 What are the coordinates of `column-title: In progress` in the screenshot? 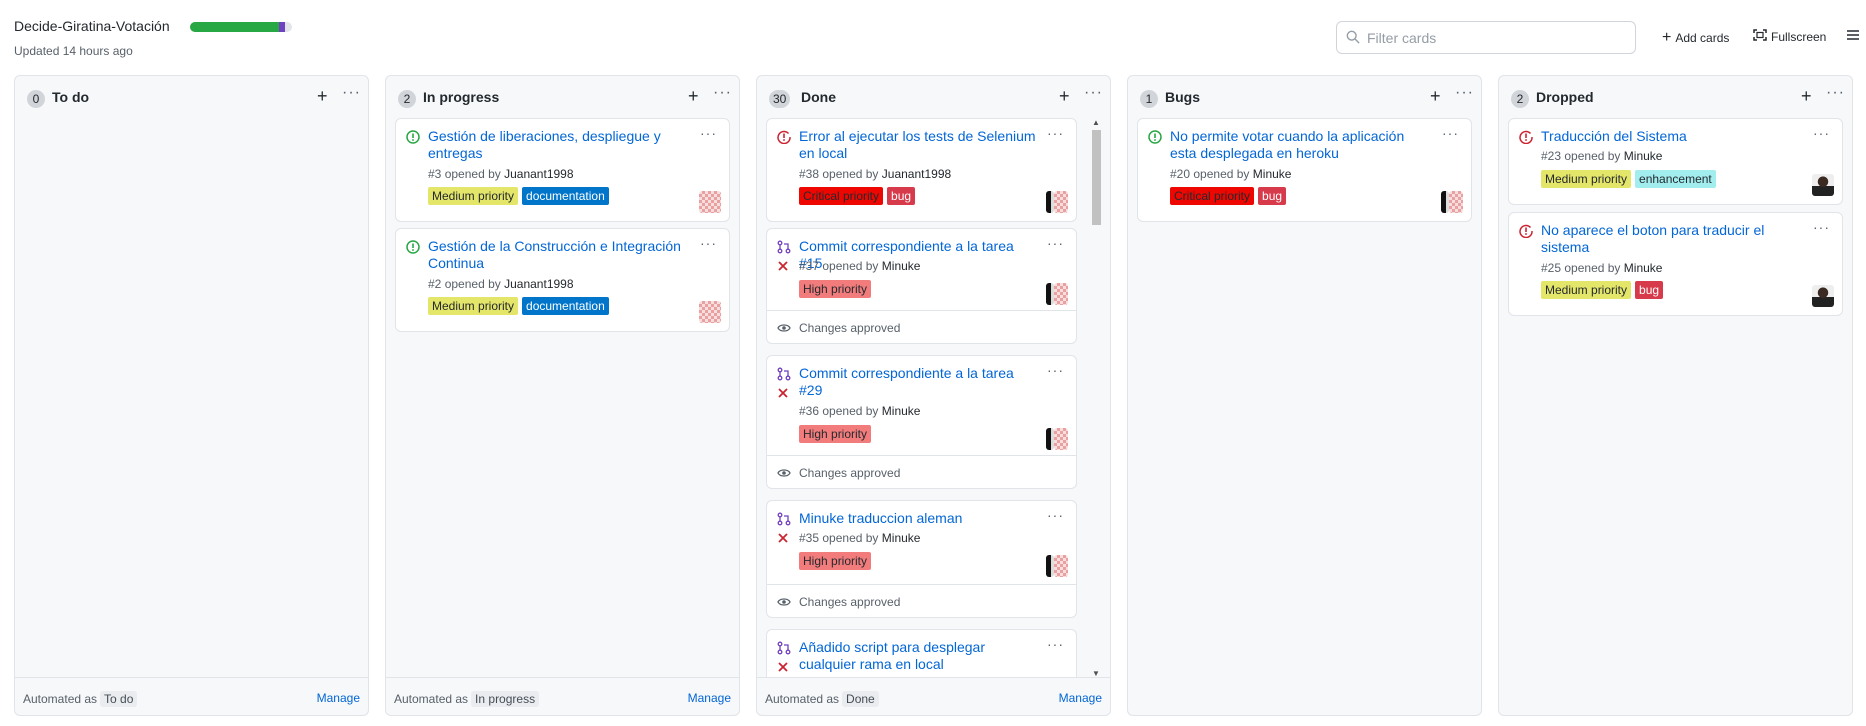 It's located at (461, 97).